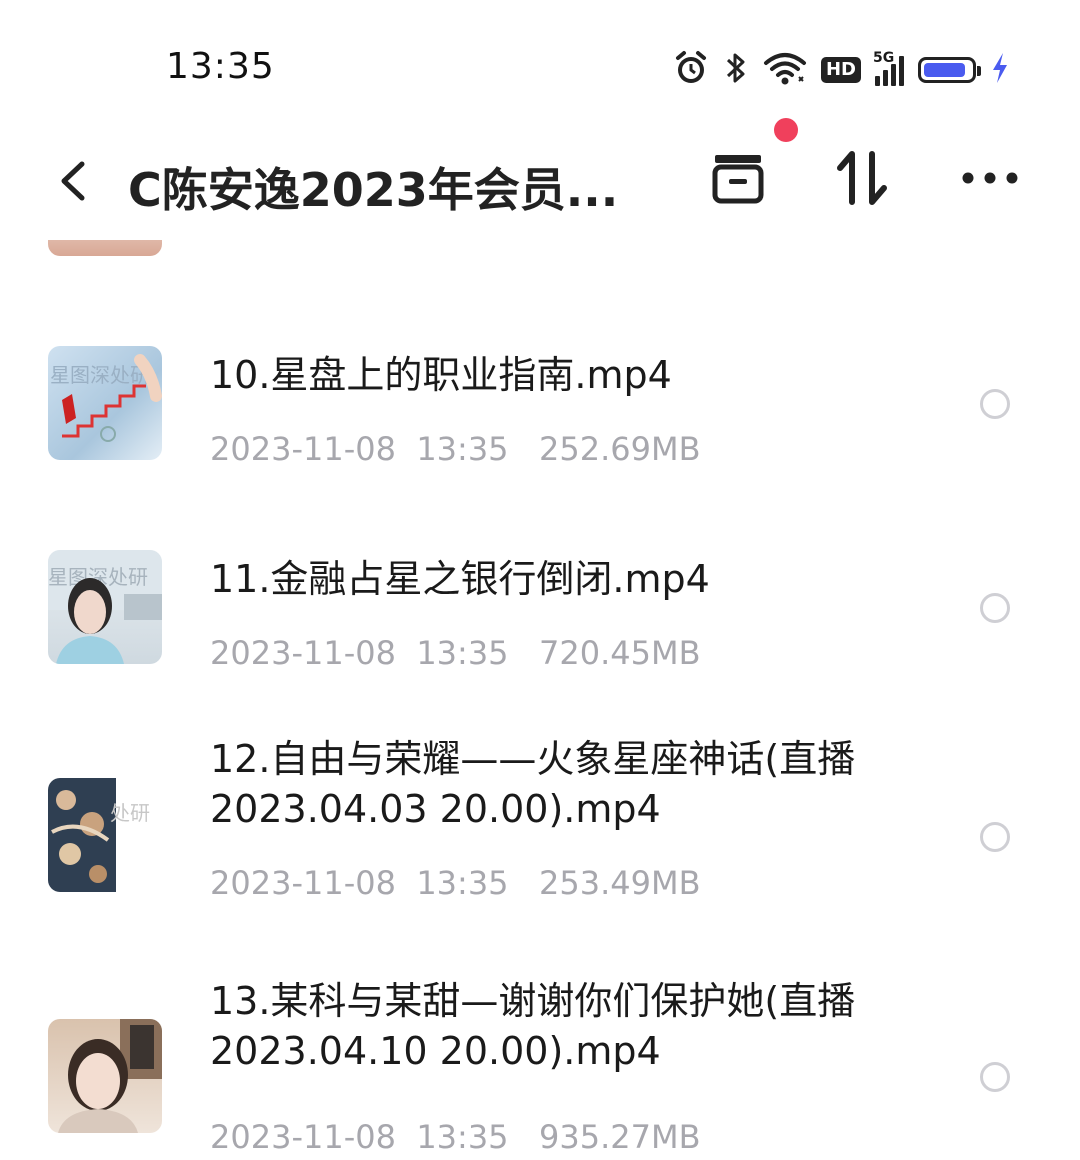 This screenshot has width=1080, height=1160. What do you see at coordinates (105, 835) in the screenshot?
I see `video-thumbnail: 处研` at bounding box center [105, 835].